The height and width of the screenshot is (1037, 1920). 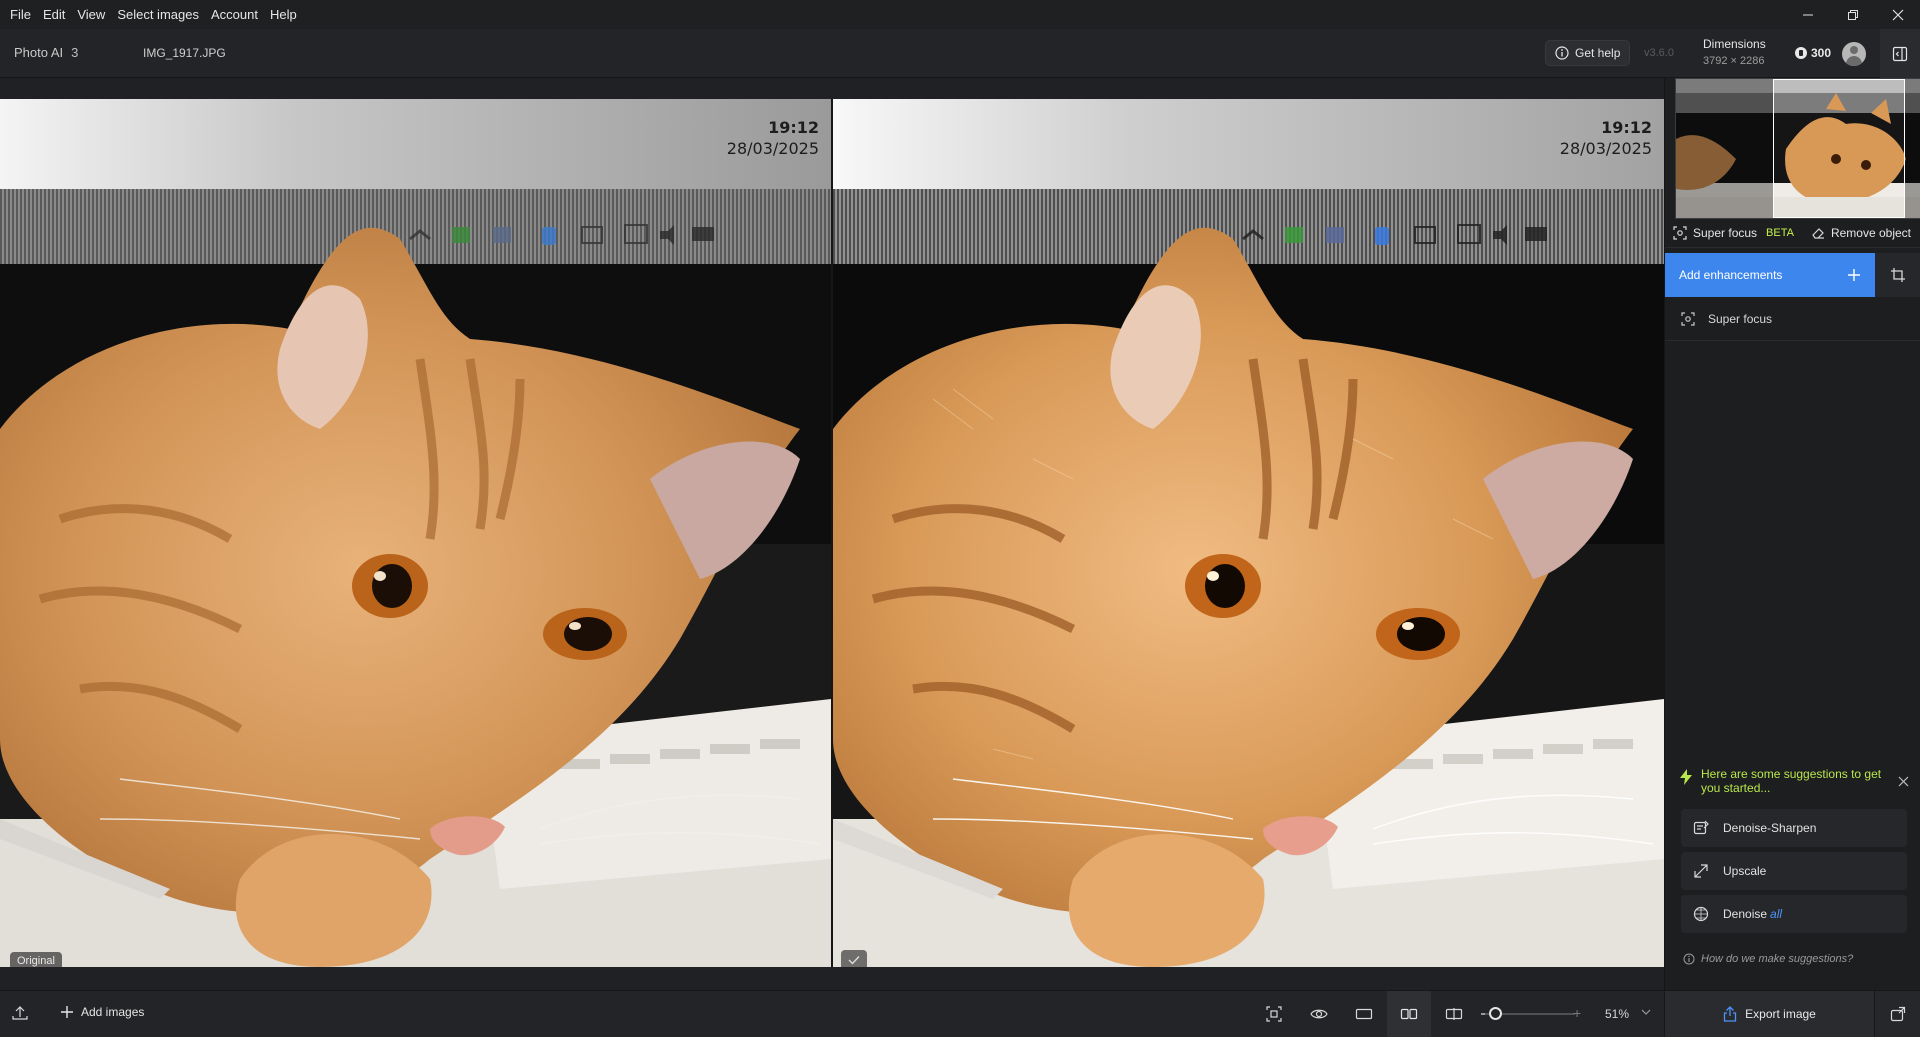 I want to click on menu-view: View, so click(x=91, y=14).